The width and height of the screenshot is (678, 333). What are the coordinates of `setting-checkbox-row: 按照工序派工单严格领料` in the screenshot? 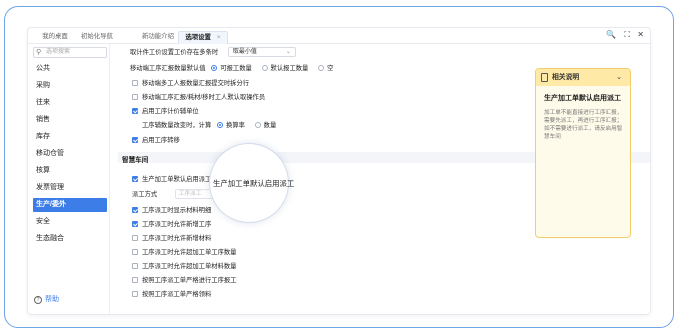 It's located at (171, 293).